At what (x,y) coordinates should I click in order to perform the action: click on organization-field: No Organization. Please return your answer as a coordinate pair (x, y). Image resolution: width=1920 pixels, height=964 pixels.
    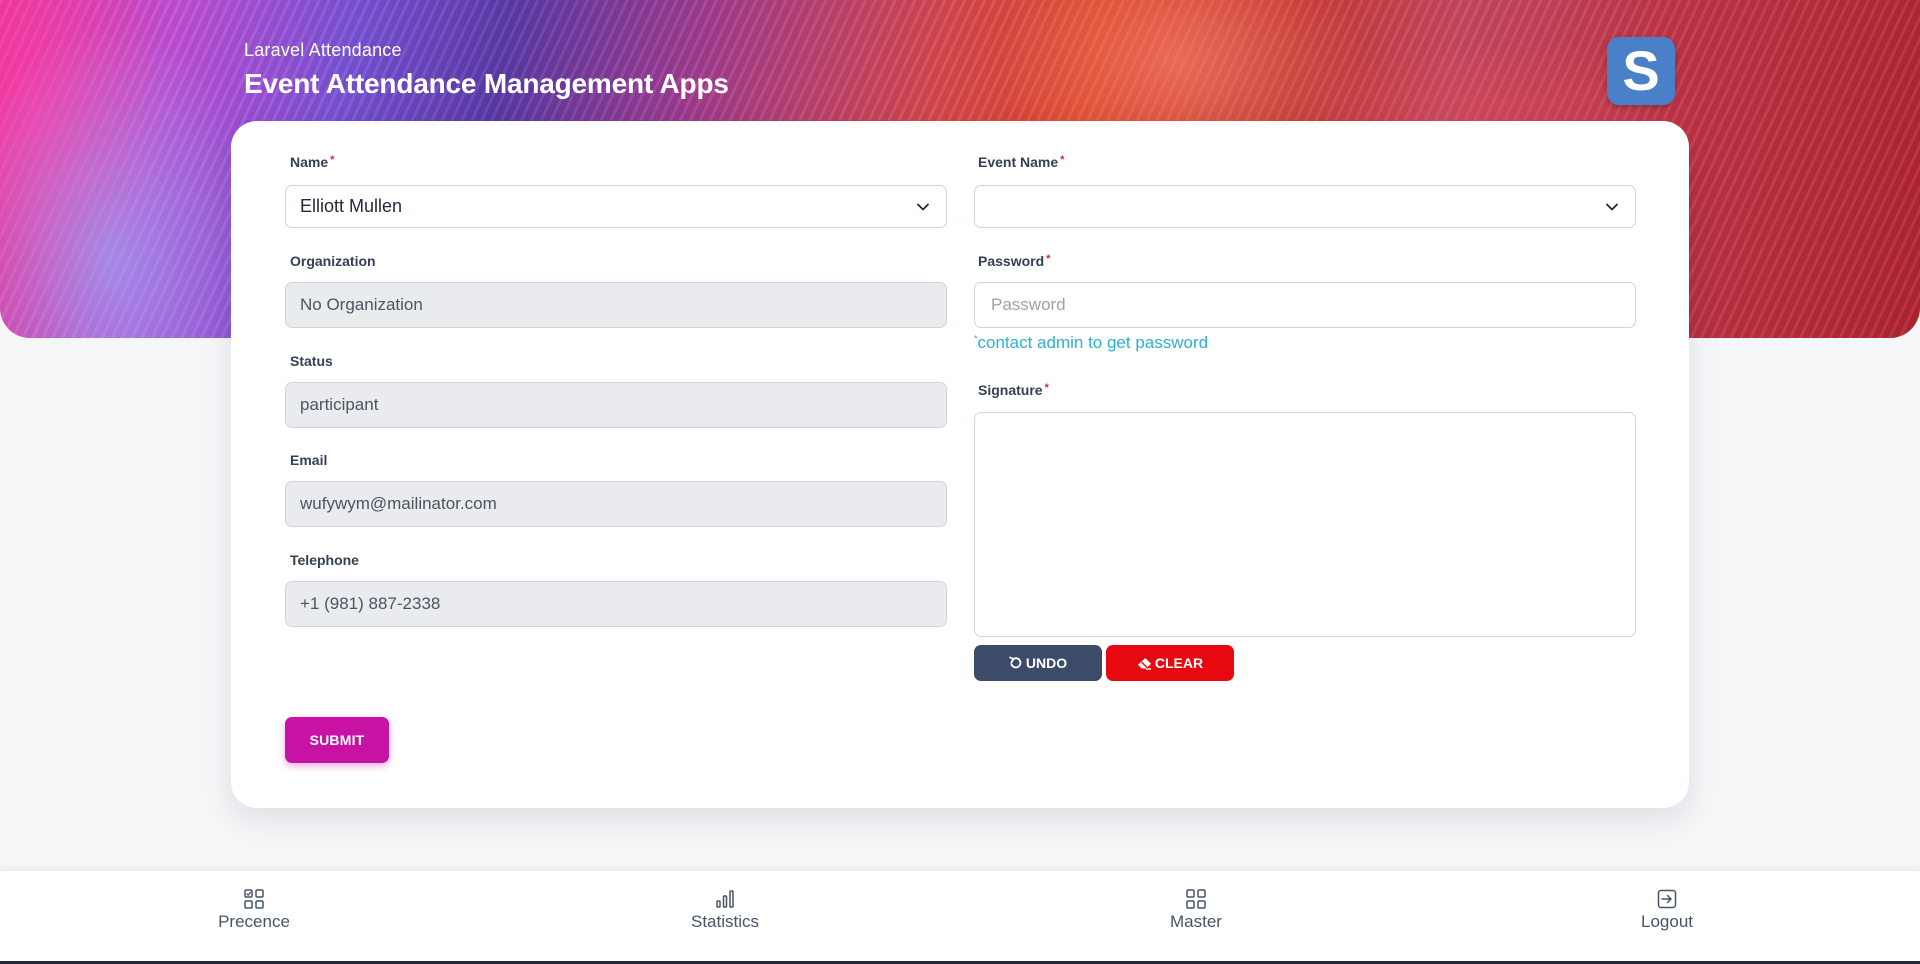
    Looking at the image, I should click on (616, 305).